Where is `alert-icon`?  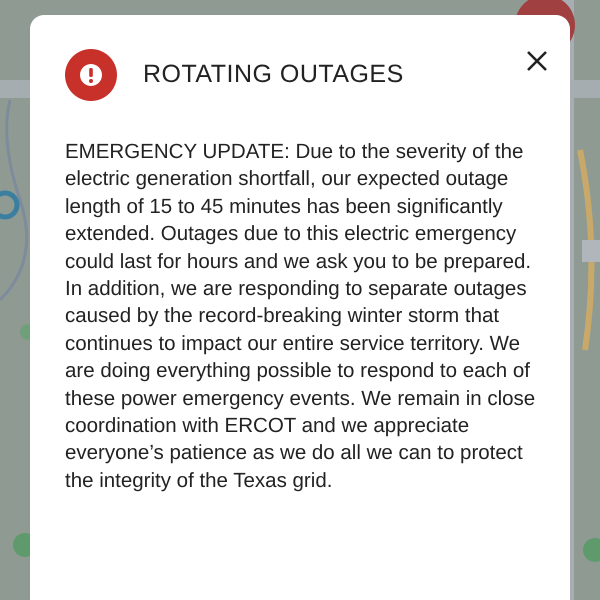
alert-icon is located at coordinates (91, 75).